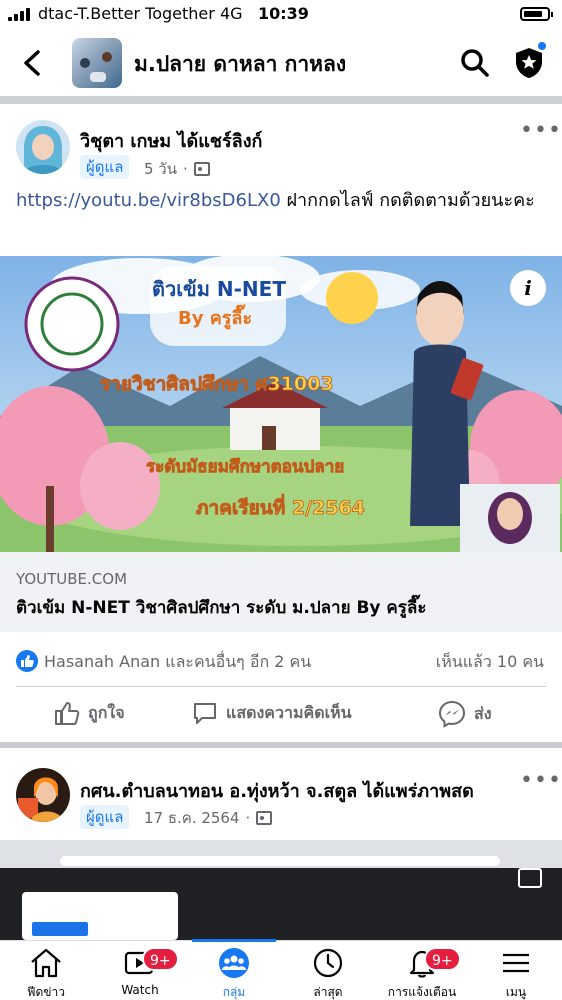 This screenshot has height=1000, width=562. I want to click on tab-recent: ล่าสุด, so click(328, 970).